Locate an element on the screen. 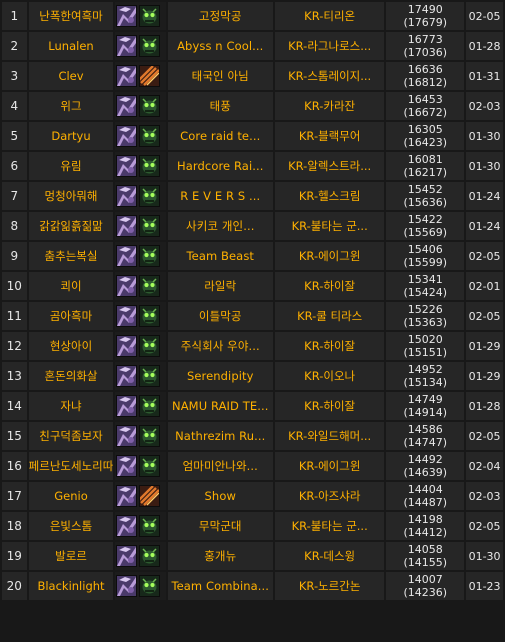  guild-name-link: 고정막공 is located at coordinates (220, 16).